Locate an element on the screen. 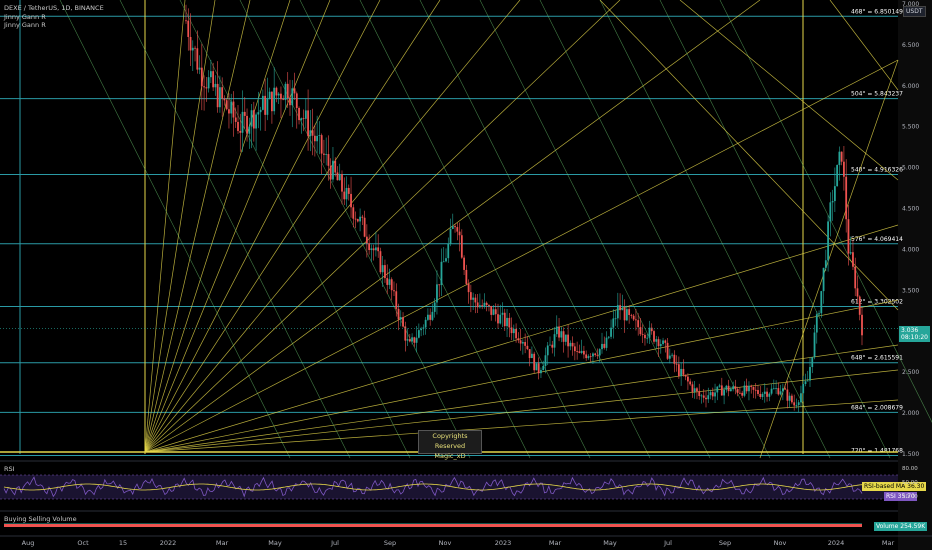 This screenshot has width=932, height=550. time-axis-tick: 2022 is located at coordinates (168, 543).